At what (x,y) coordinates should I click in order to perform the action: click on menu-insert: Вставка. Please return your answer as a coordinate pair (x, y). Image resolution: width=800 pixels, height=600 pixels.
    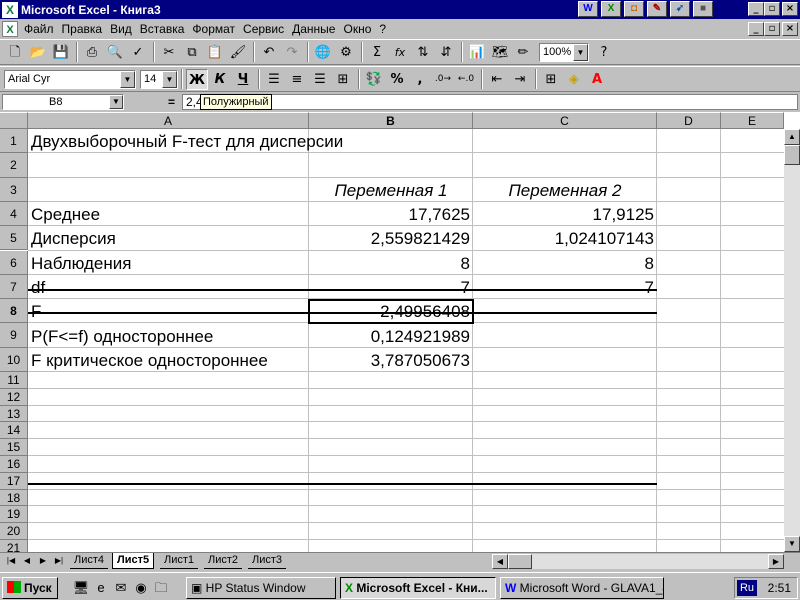
    Looking at the image, I should click on (162, 29).